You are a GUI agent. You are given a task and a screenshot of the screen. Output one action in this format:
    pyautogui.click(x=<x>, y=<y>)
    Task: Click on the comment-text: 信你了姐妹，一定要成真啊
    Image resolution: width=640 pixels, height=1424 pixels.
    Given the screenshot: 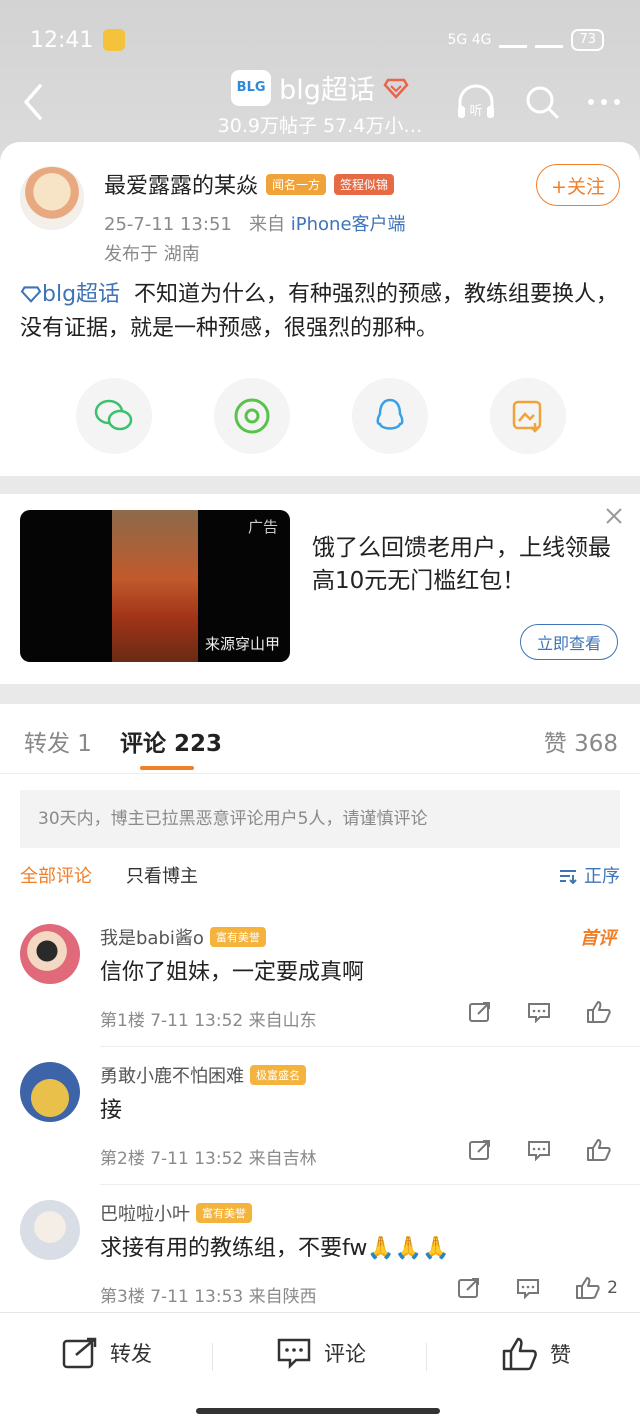 What is the action you would take?
    pyautogui.click(x=232, y=972)
    